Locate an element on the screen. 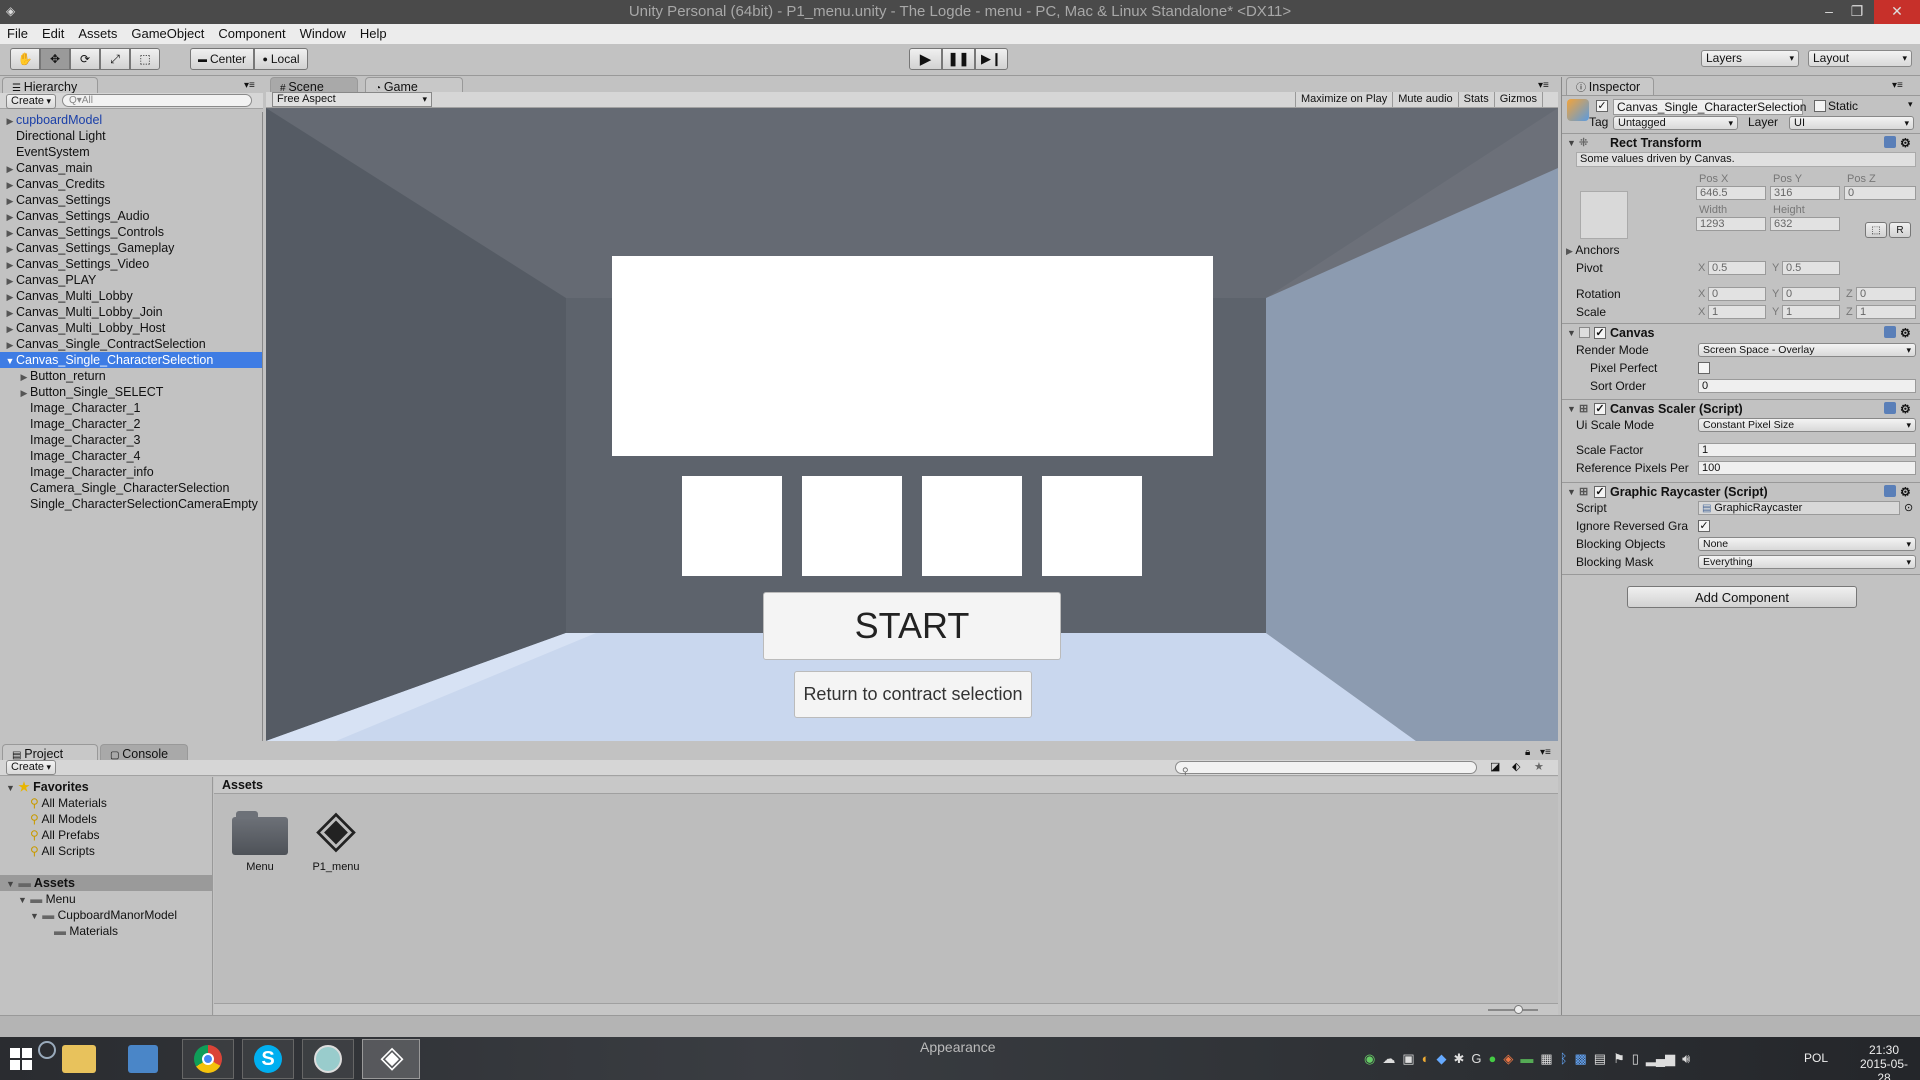  tree-cupboardmanormodel: ▼ ▬ CupboardManorModel is located at coordinates (103, 915).